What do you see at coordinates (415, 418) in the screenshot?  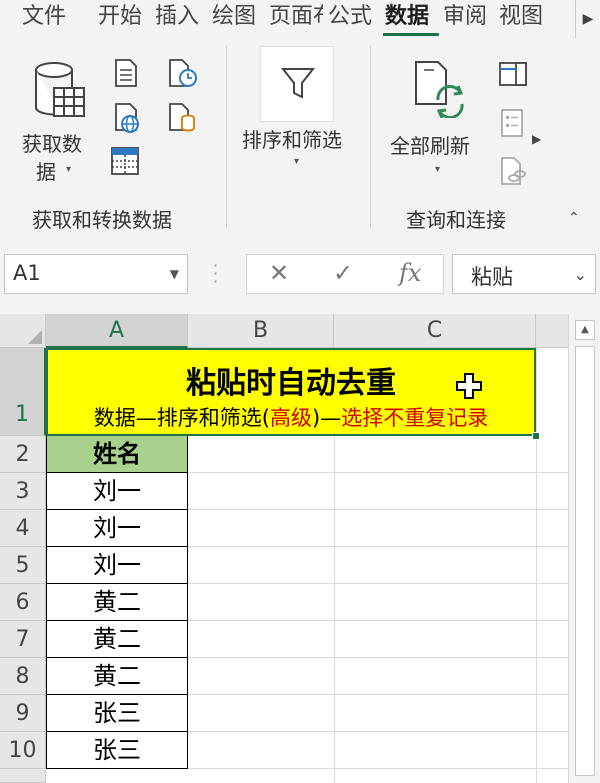 I see `instruction-highlight: 选择不重复记录` at bounding box center [415, 418].